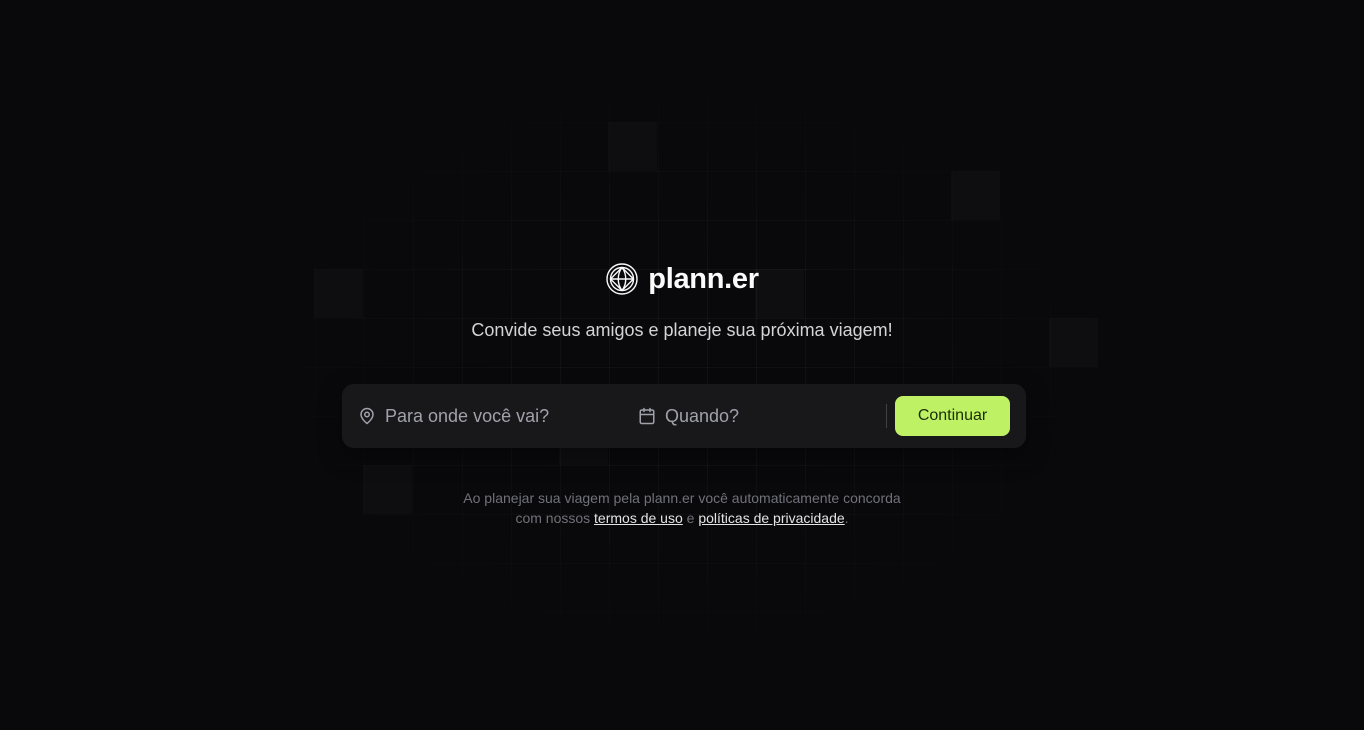 The width and height of the screenshot is (1364, 730). I want to click on destination-field, so click(498, 416).